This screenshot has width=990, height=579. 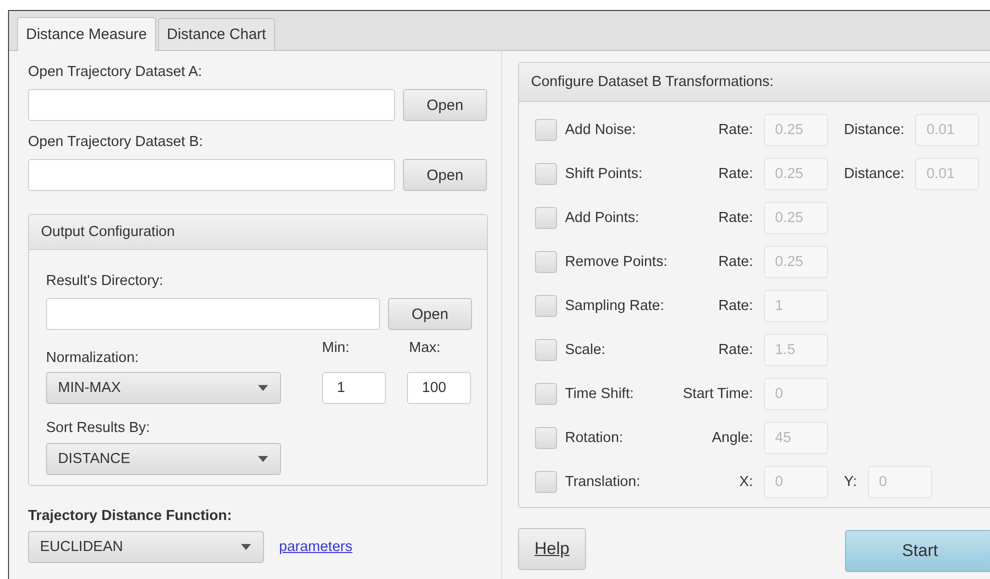 I want to click on transformation-label: Time Shift:, so click(x=600, y=394).